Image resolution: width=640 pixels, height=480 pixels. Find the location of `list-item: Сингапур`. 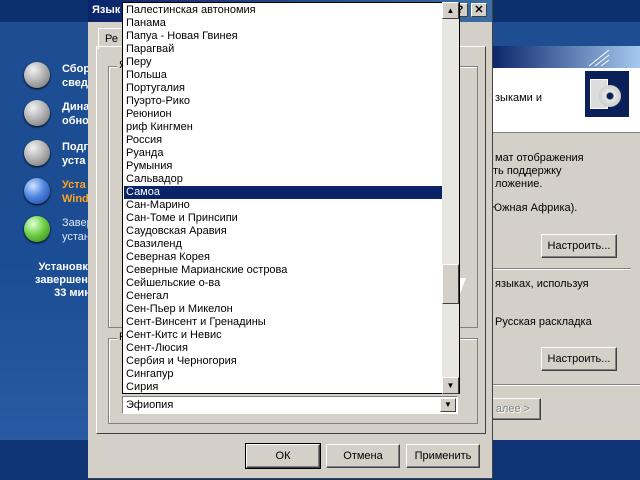

list-item: Сингапур is located at coordinates (284, 374).